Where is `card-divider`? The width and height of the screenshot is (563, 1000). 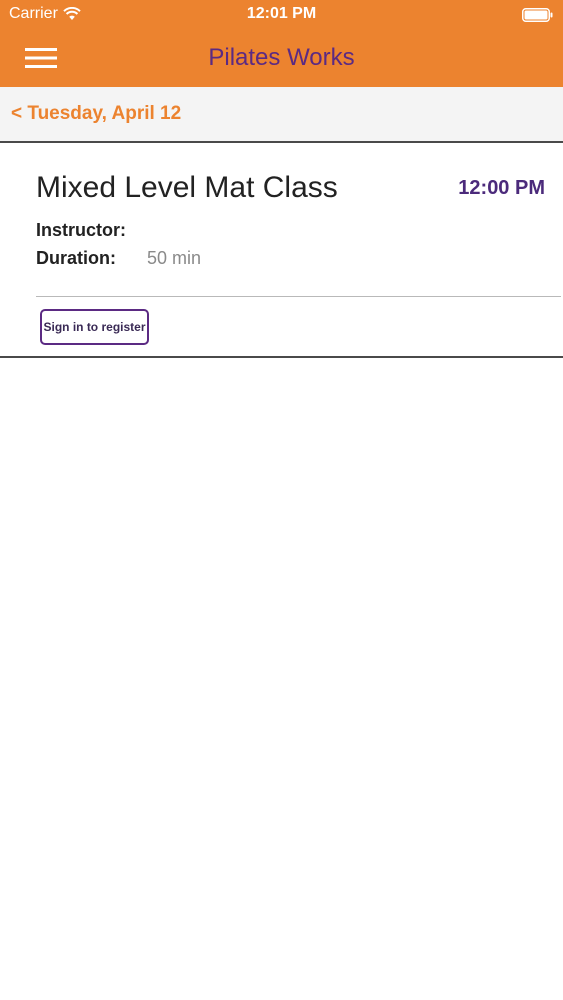 card-divider is located at coordinates (298, 296).